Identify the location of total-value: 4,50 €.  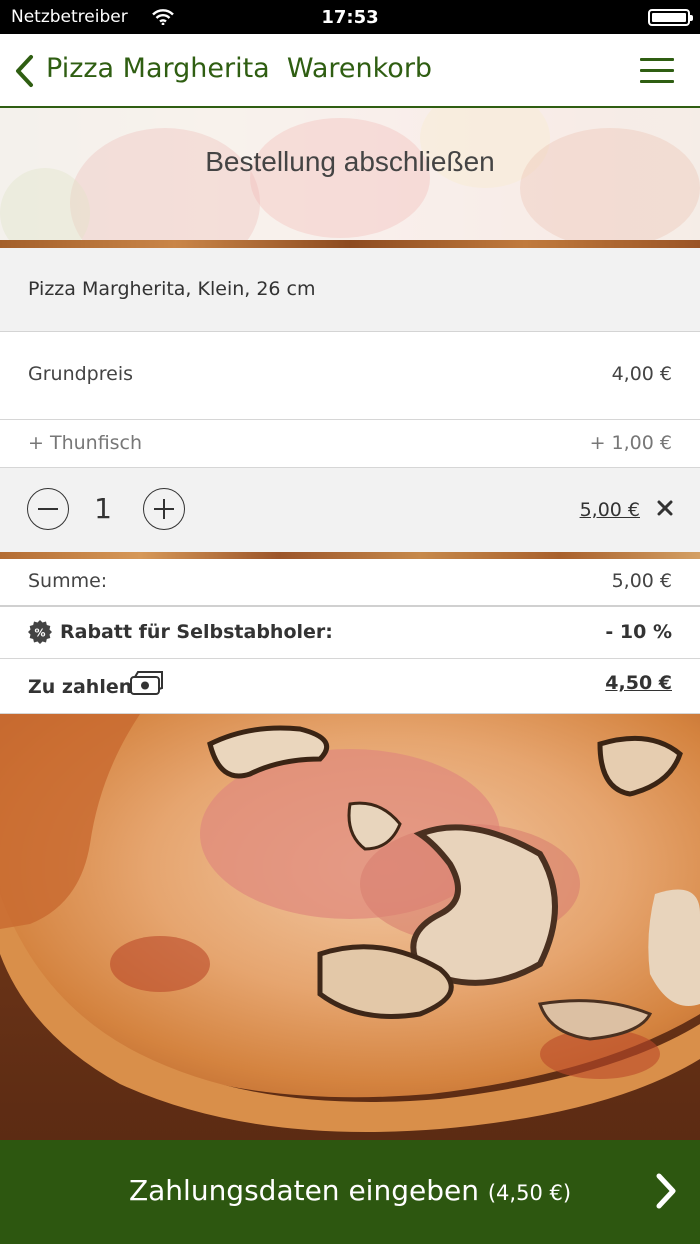
(638, 683).